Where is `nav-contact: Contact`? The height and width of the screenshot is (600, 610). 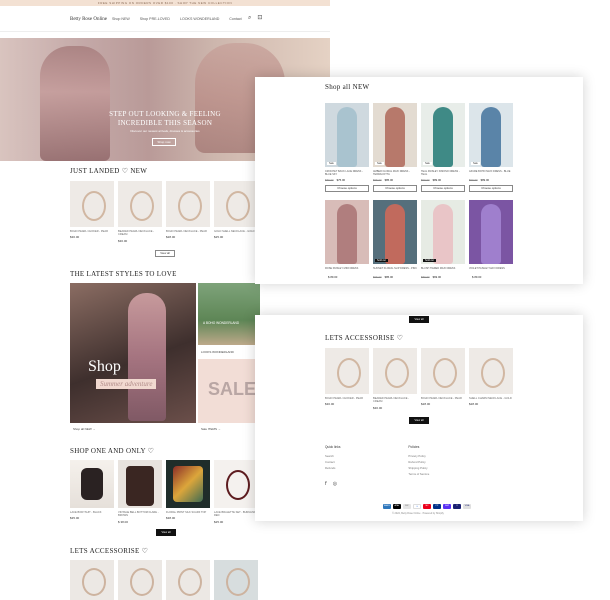 nav-contact: Contact is located at coordinates (235, 19).